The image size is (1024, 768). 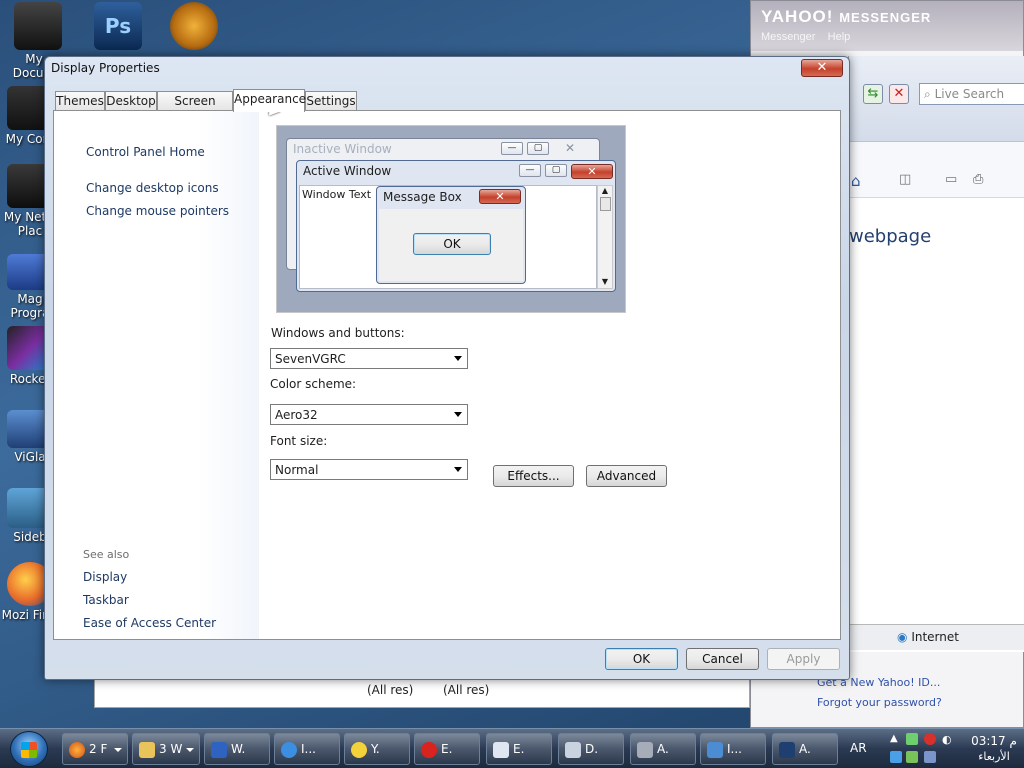 I want to click on message-box-body: OK, so click(x=451, y=245).